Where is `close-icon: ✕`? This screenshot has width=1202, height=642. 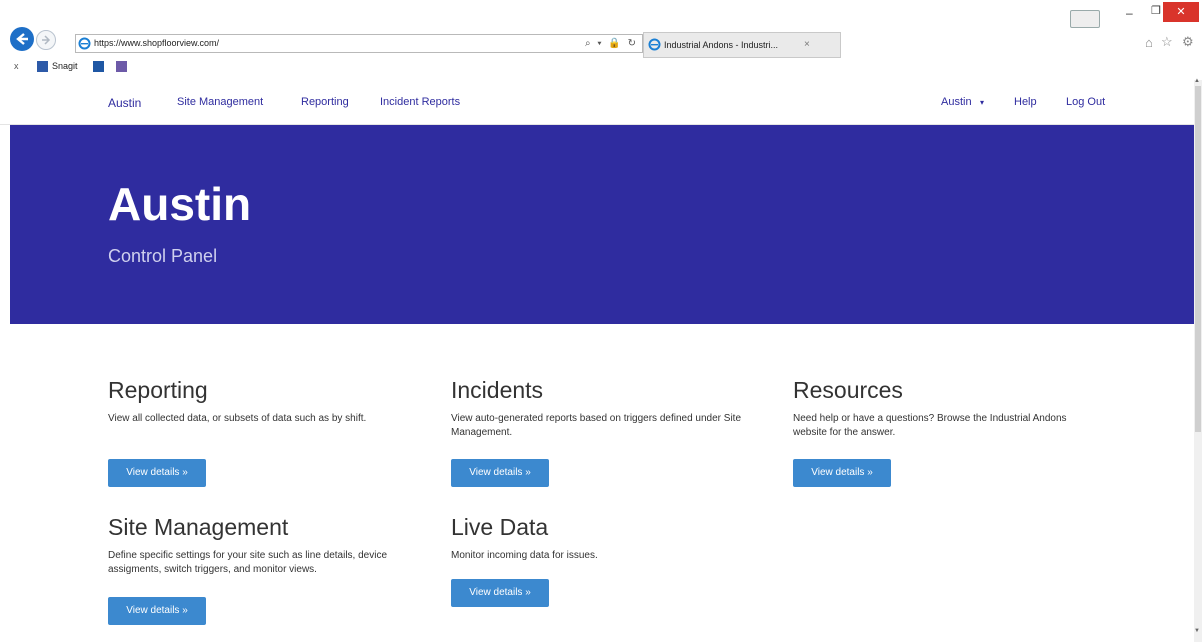
close-icon: ✕ is located at coordinates (1181, 12).